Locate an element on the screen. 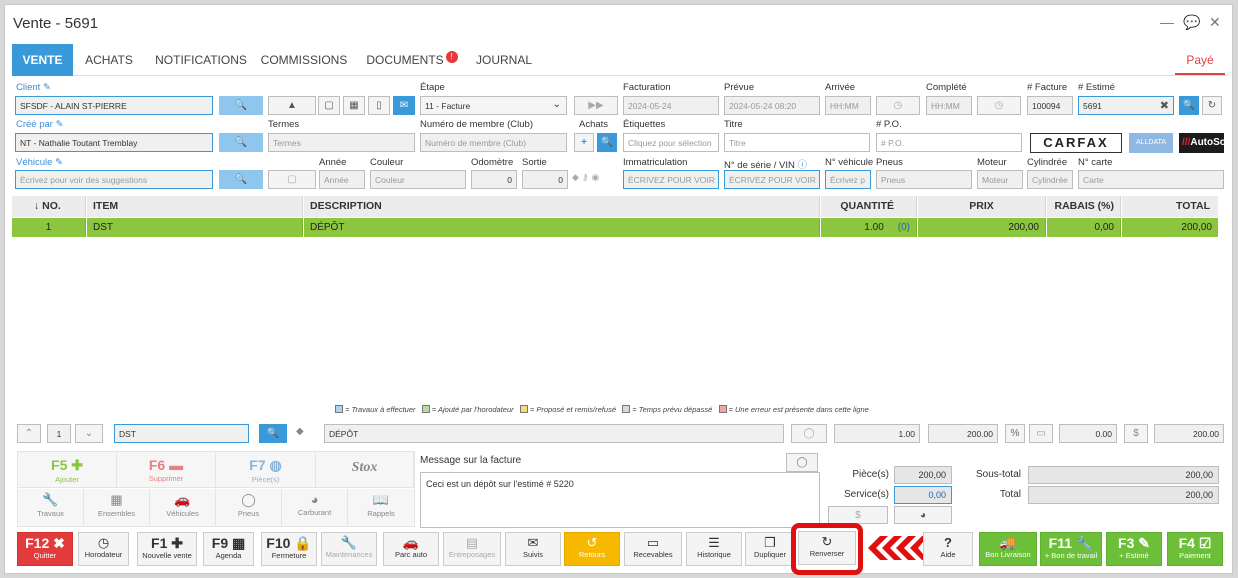  edit-icon: ✎ is located at coordinates (60, 124).